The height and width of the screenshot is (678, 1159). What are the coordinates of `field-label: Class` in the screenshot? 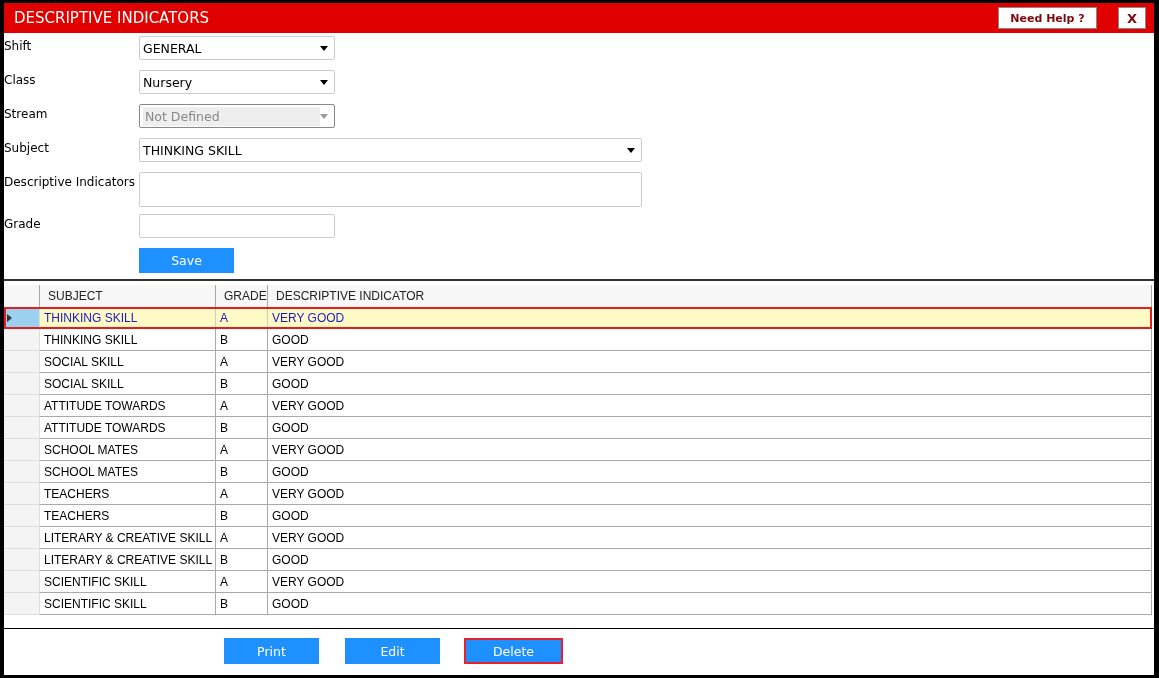 It's located at (20, 80).